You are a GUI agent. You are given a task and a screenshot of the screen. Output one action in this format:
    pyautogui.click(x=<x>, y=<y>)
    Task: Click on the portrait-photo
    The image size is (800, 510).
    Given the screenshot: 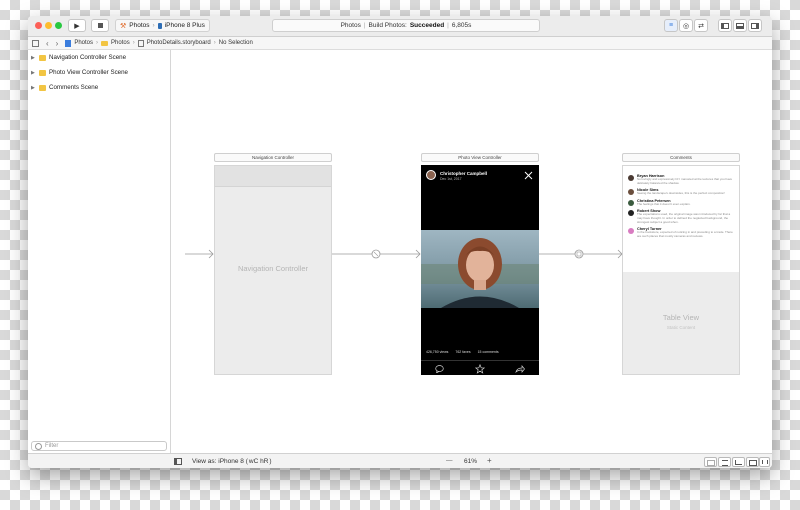 What is the action you would take?
    pyautogui.click(x=480, y=269)
    